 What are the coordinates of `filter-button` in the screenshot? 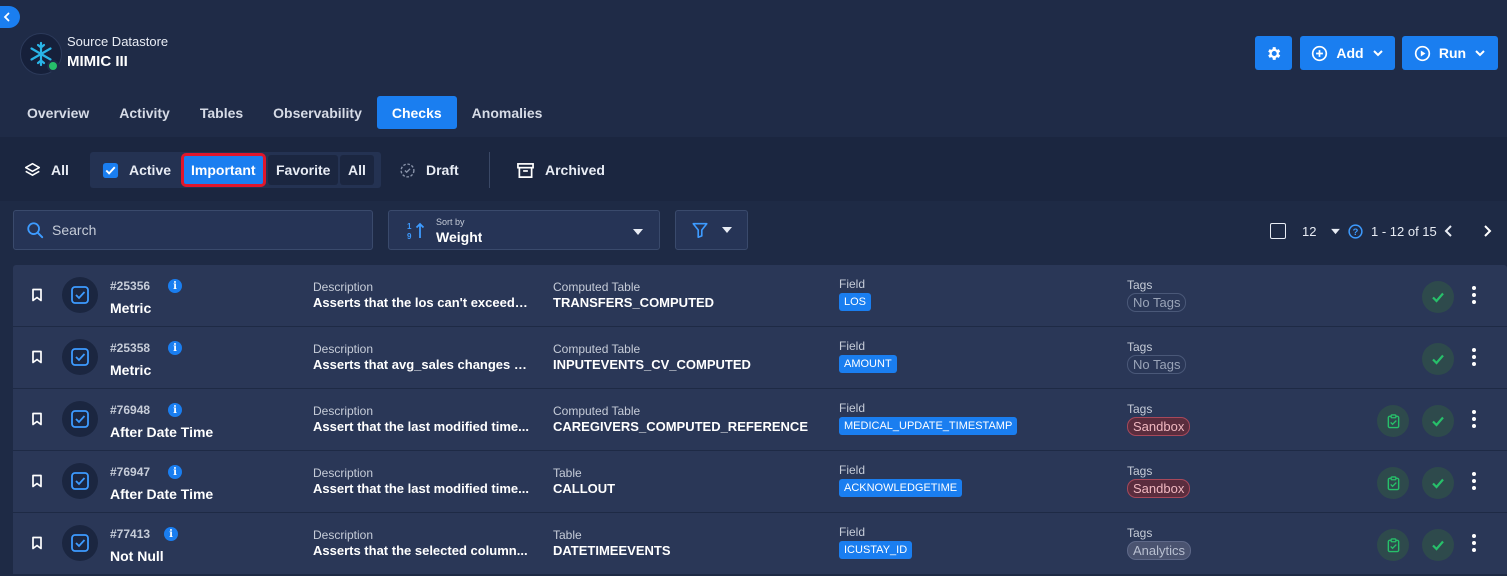 It's located at (711, 230).